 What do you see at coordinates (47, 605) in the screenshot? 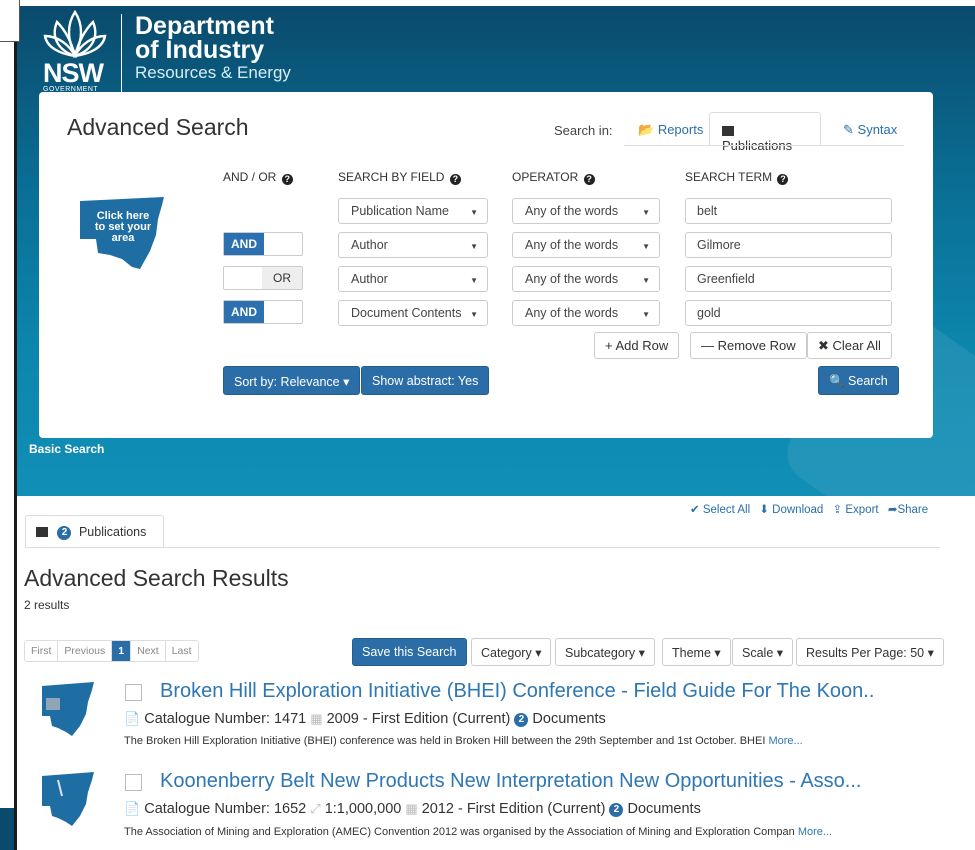
I see `results-count: 2 results` at bounding box center [47, 605].